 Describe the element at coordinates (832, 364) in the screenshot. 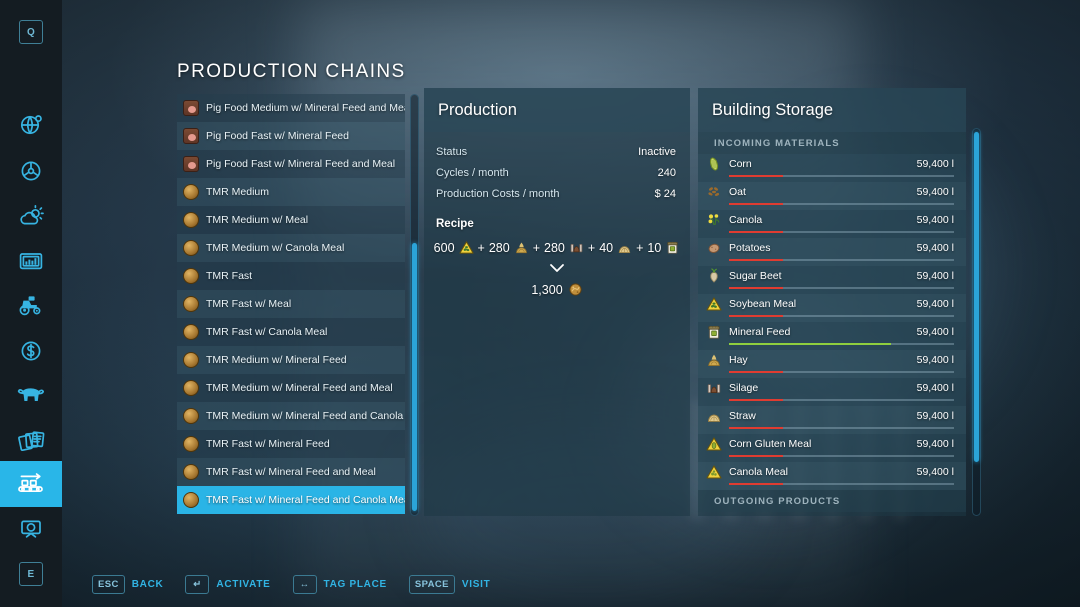

I see `storage-row: Hay 59,400 l` at that location.